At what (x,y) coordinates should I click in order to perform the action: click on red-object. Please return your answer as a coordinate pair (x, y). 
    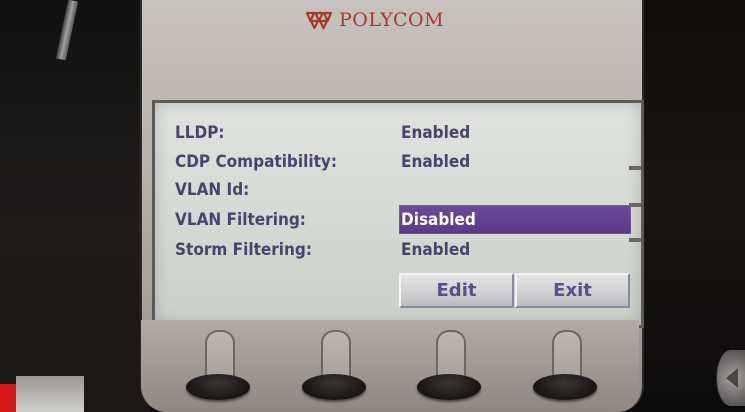
    Looking at the image, I should click on (8, 398).